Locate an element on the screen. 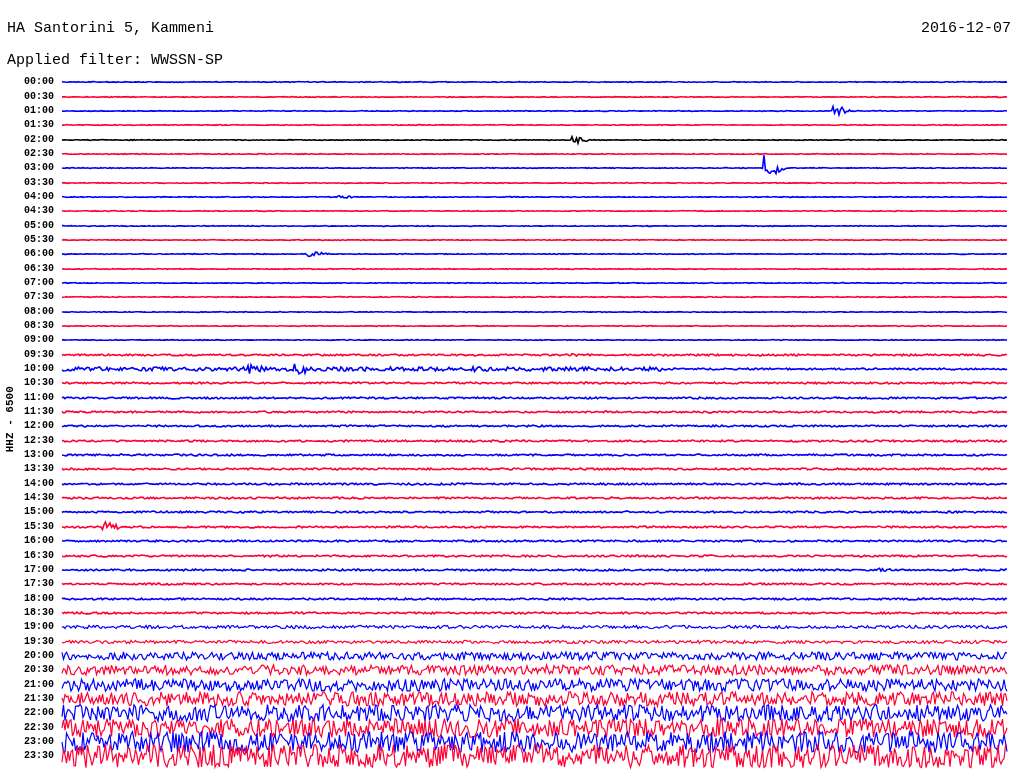 Image resolution: width=1024 pixels, height=780 pixels. time-label: 23:00 is located at coordinates (39, 742).